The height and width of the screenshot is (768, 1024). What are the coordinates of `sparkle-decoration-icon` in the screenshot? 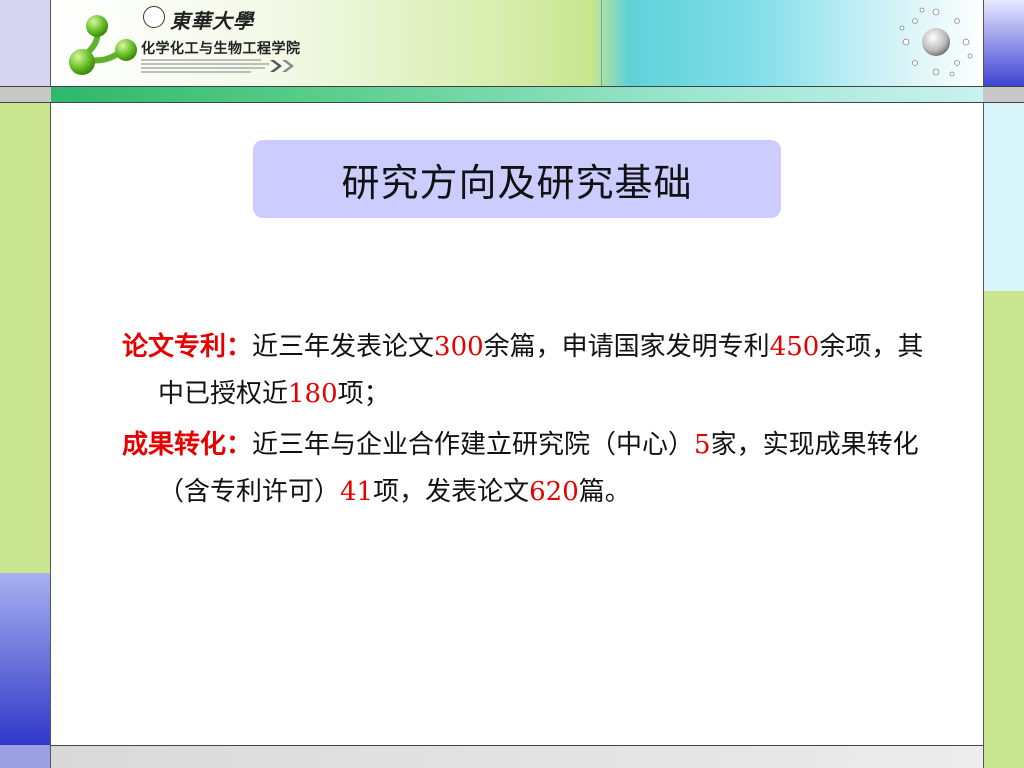 It's located at (936, 42).